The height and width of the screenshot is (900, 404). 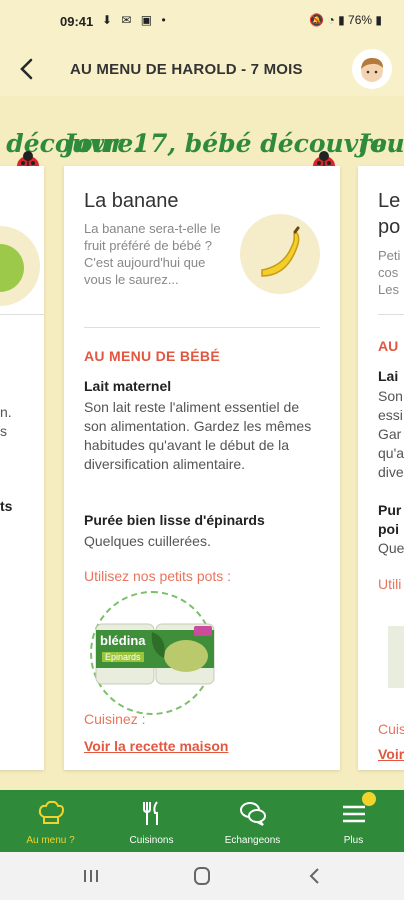 I want to click on product-name: Epinards, so click(x=123, y=657).